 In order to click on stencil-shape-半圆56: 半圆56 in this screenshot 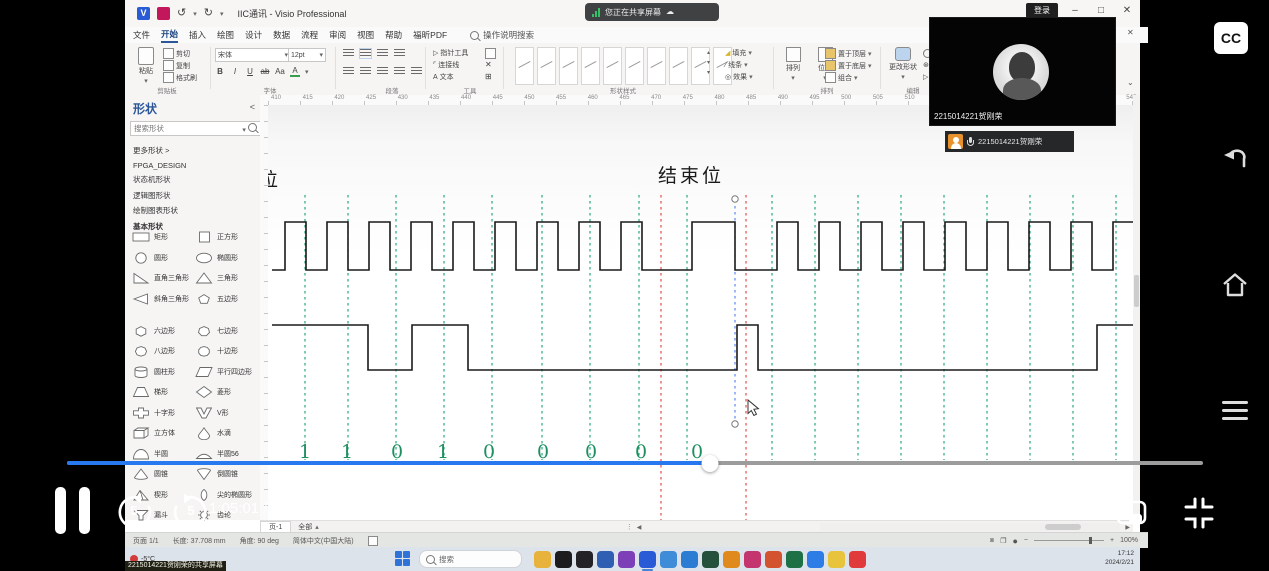, I will do `click(225, 454)`.